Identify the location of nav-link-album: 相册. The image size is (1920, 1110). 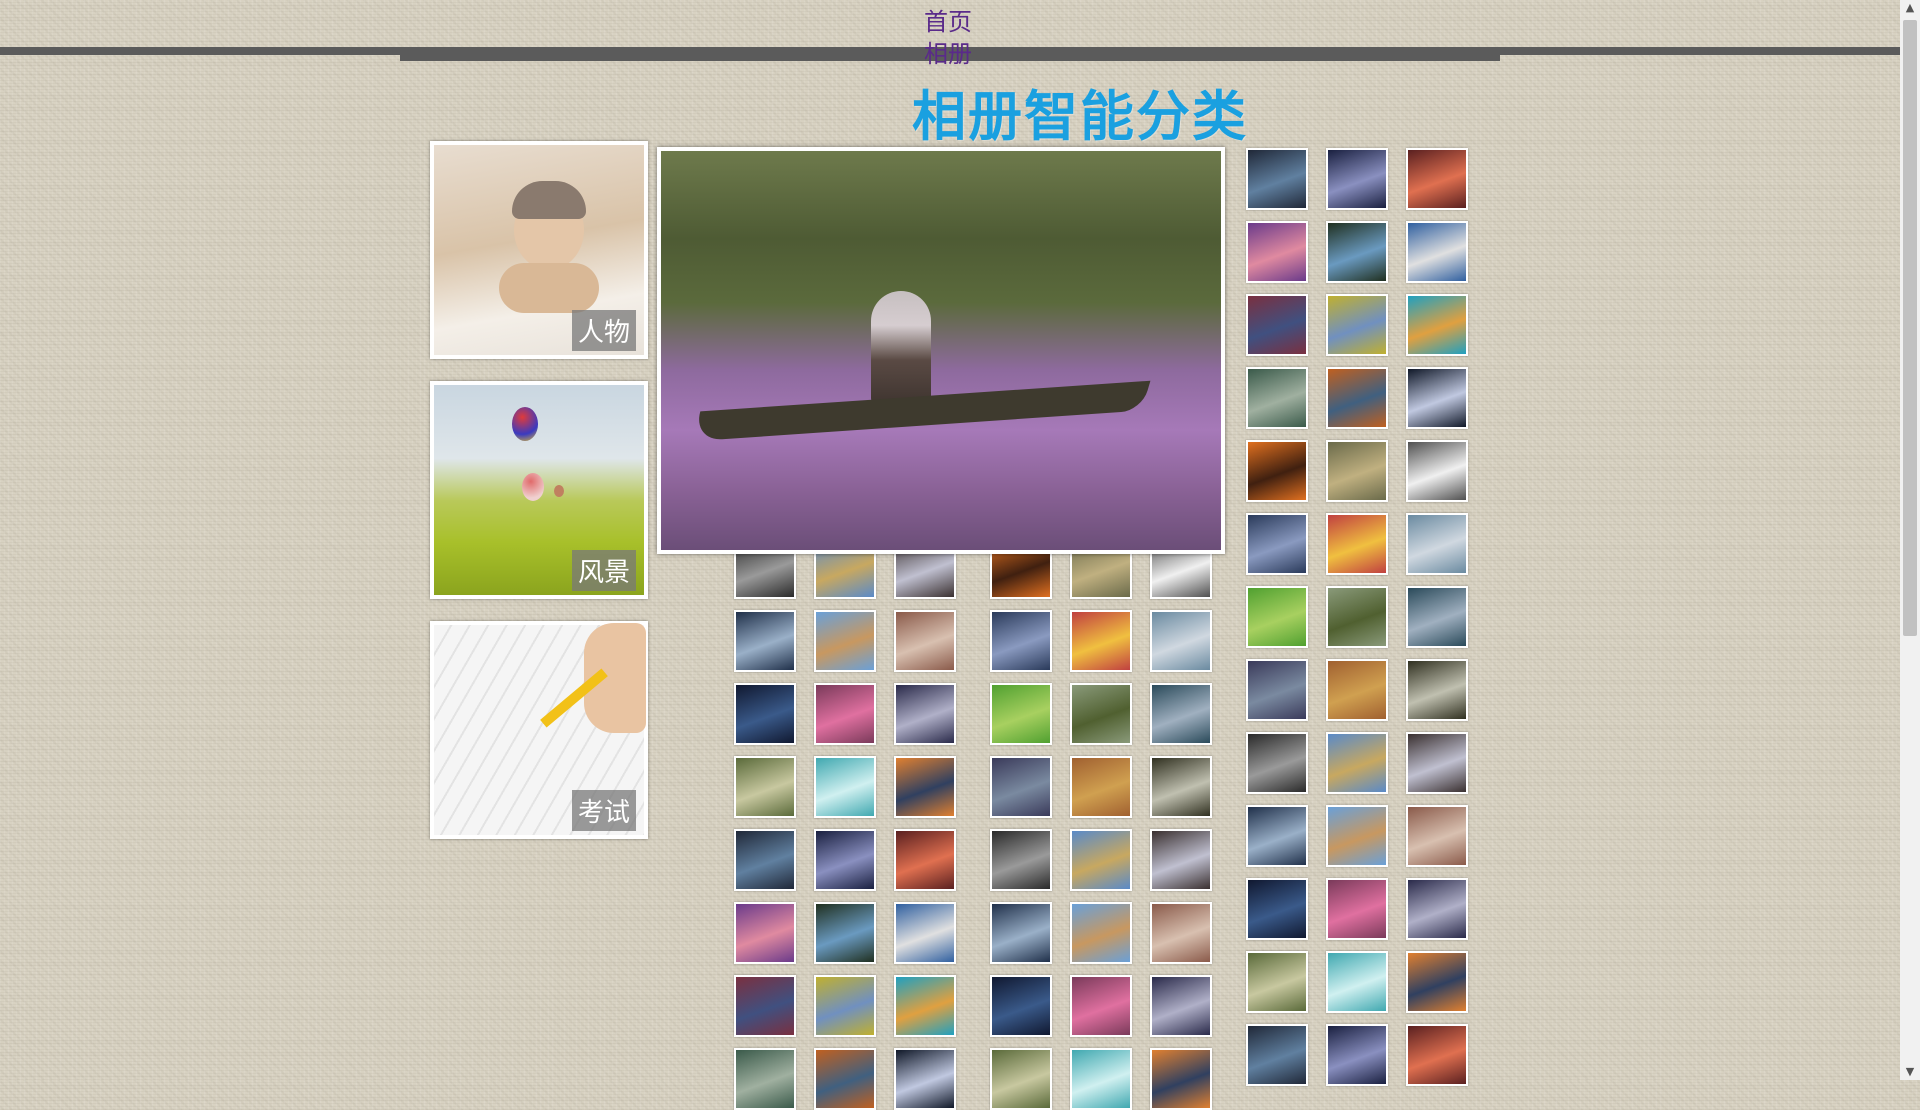
(948, 51).